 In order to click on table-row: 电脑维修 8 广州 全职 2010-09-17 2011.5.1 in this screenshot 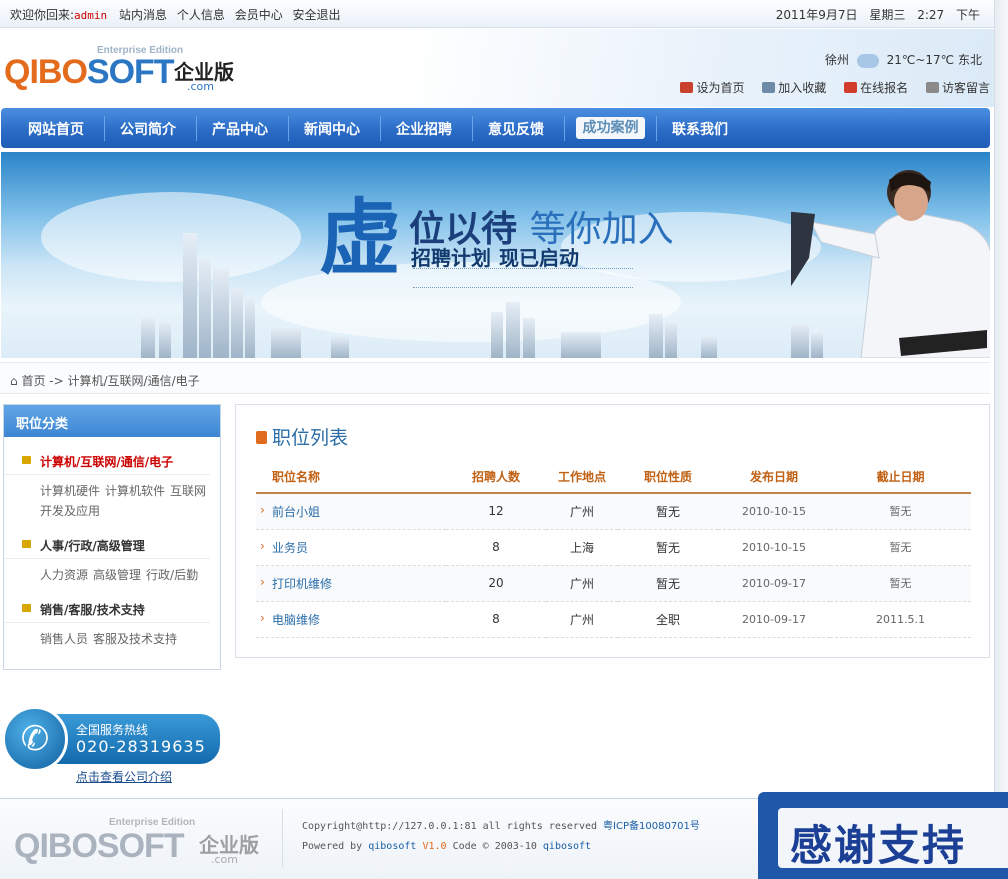, I will do `click(613, 619)`.